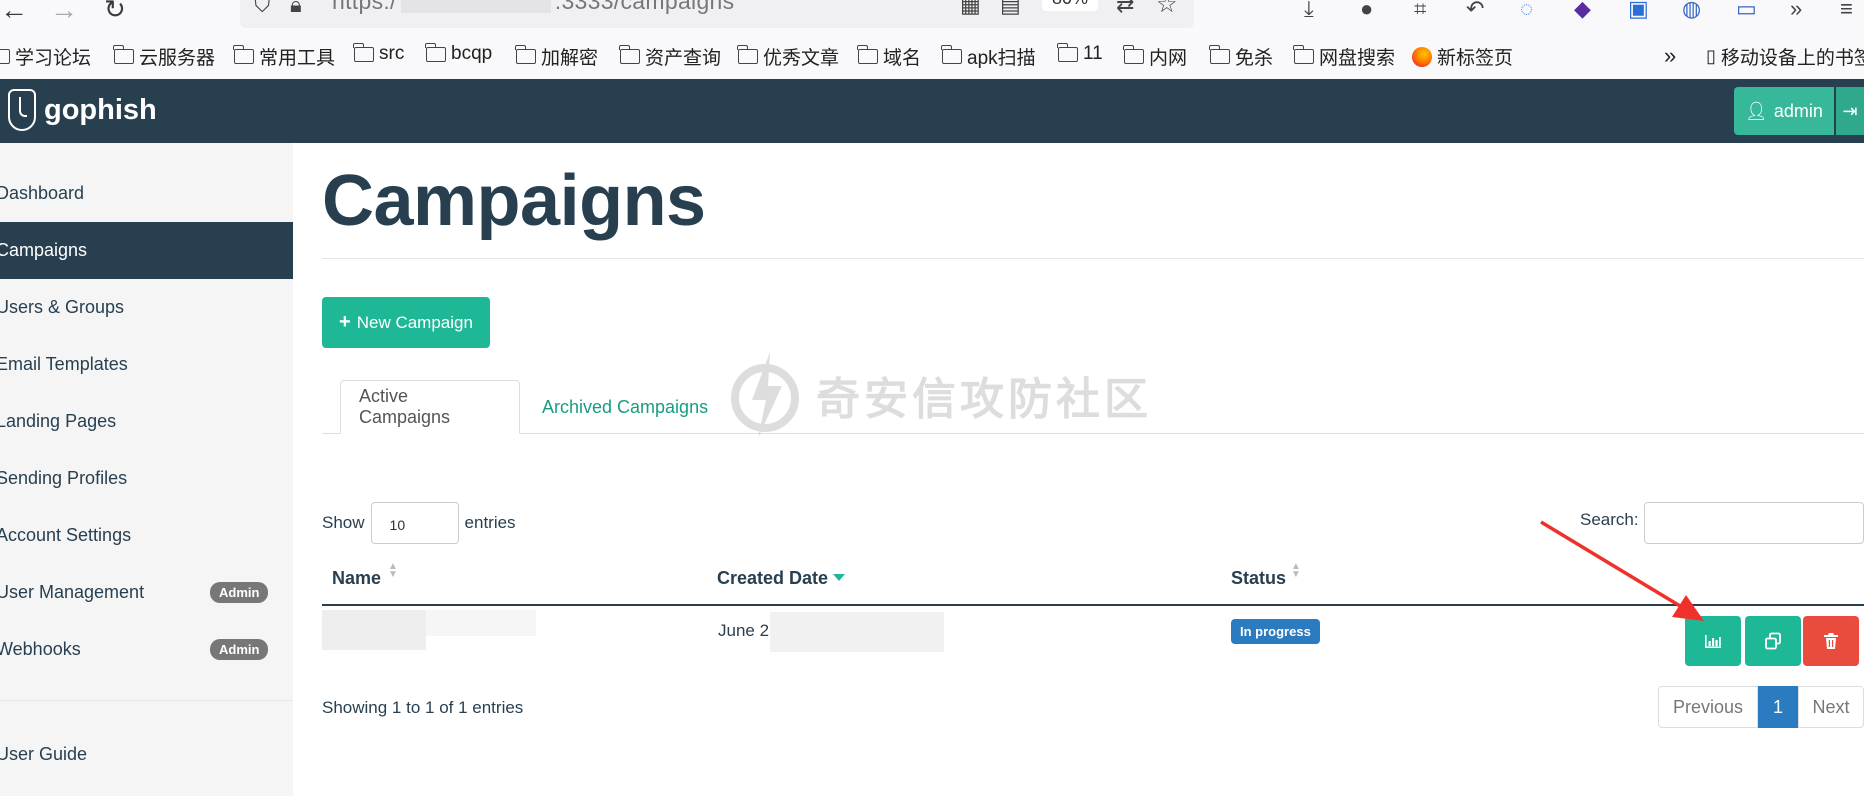  What do you see at coordinates (1756, 110) in the screenshot?
I see `user-icon: 👤︎` at bounding box center [1756, 110].